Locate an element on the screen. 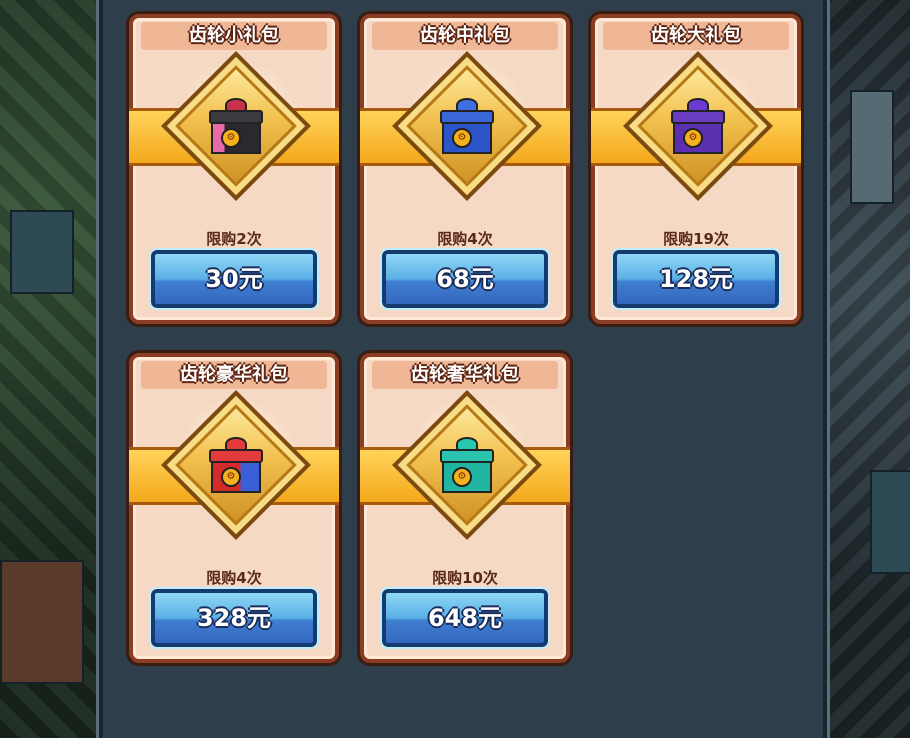  pack-title: 齿轮大礼包 is located at coordinates (696, 36).